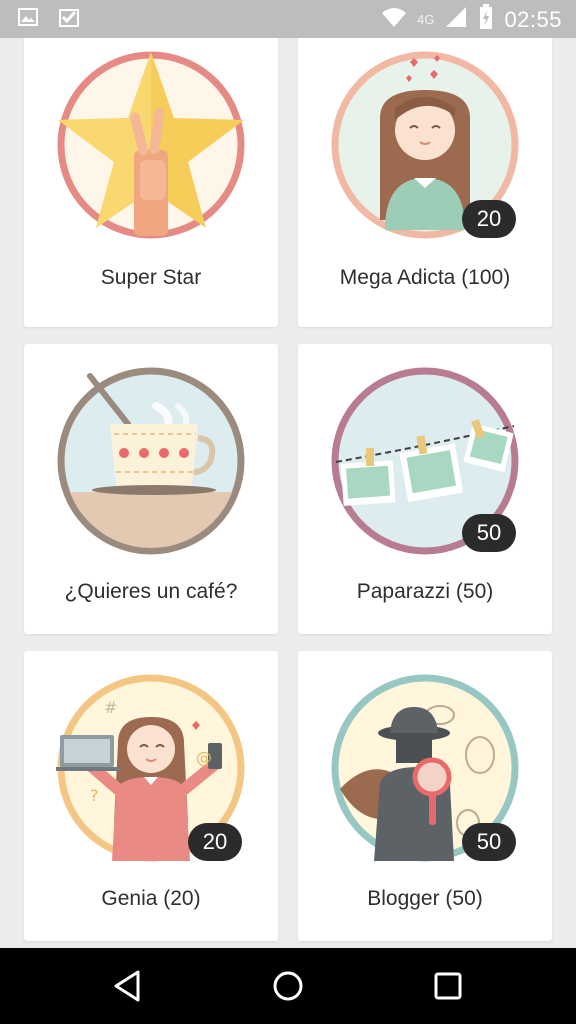  What do you see at coordinates (456, 19) in the screenshot?
I see `signal-icon` at bounding box center [456, 19].